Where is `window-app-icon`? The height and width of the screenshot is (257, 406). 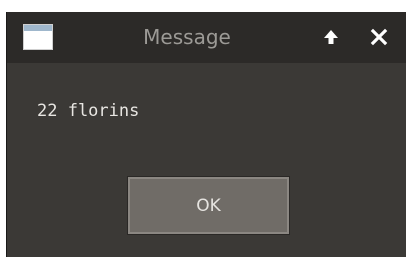
window-app-icon is located at coordinates (38, 37).